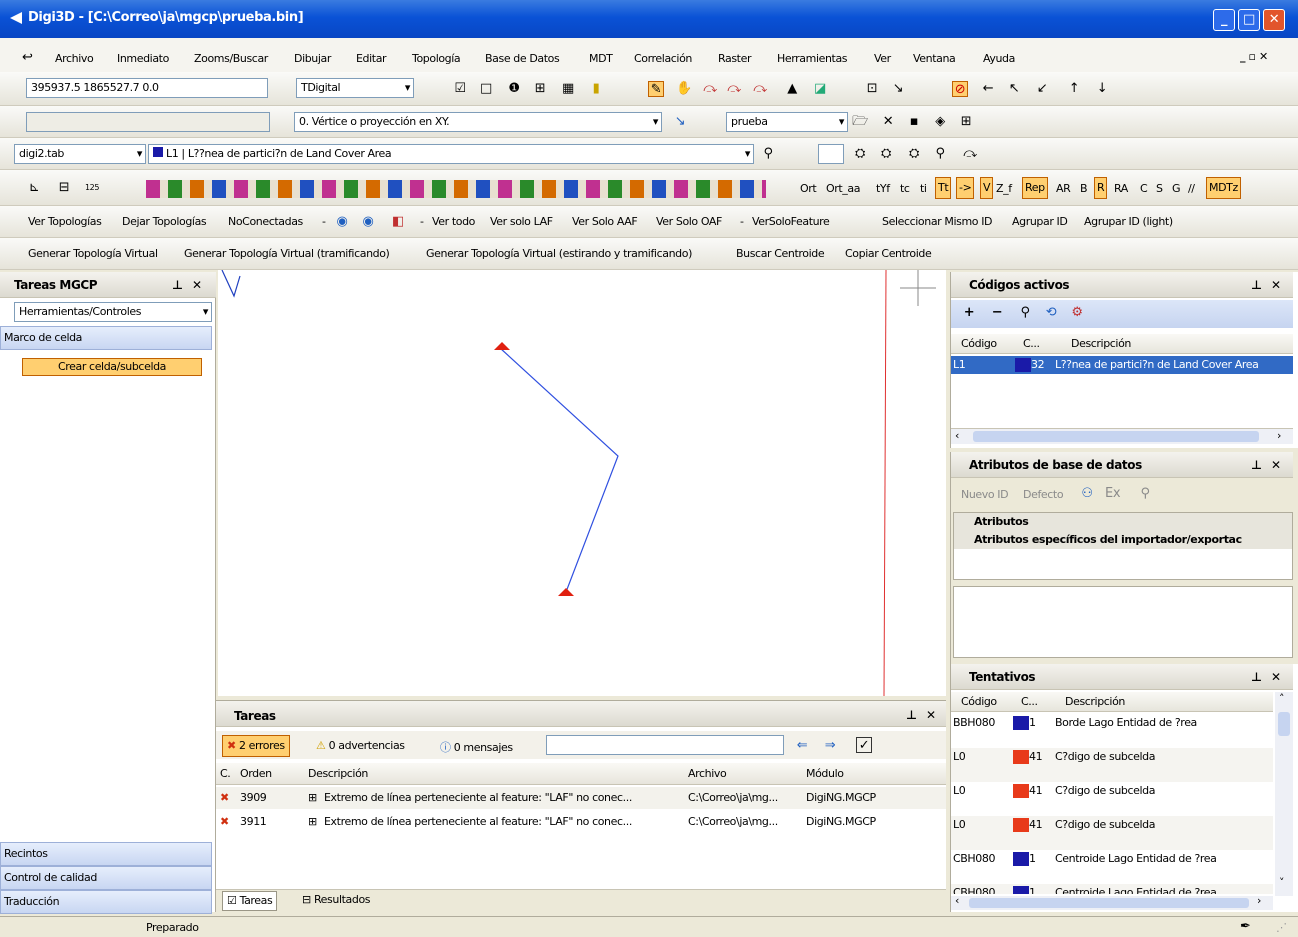 This screenshot has width=1298, height=937. Describe the element at coordinates (882, 58) in the screenshot. I see `menu-ver: Ver` at that location.